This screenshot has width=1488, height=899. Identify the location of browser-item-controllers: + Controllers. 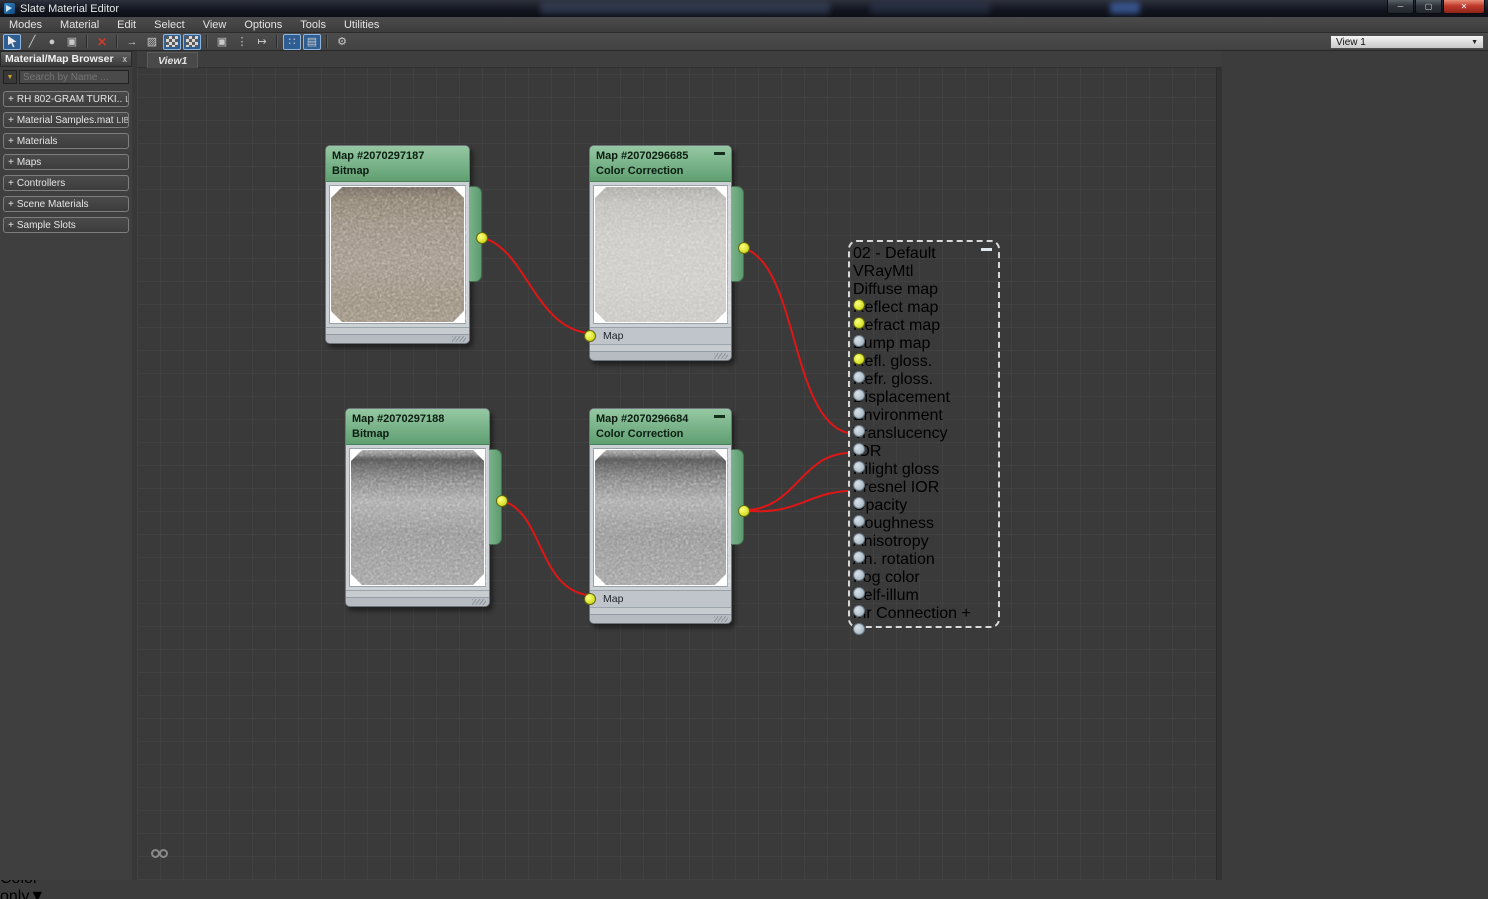
(66, 183).